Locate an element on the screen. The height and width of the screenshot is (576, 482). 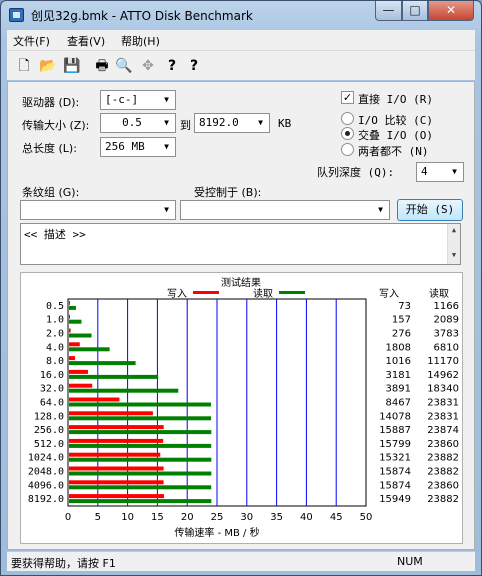
minimize-button: — is located at coordinates (388, 11).